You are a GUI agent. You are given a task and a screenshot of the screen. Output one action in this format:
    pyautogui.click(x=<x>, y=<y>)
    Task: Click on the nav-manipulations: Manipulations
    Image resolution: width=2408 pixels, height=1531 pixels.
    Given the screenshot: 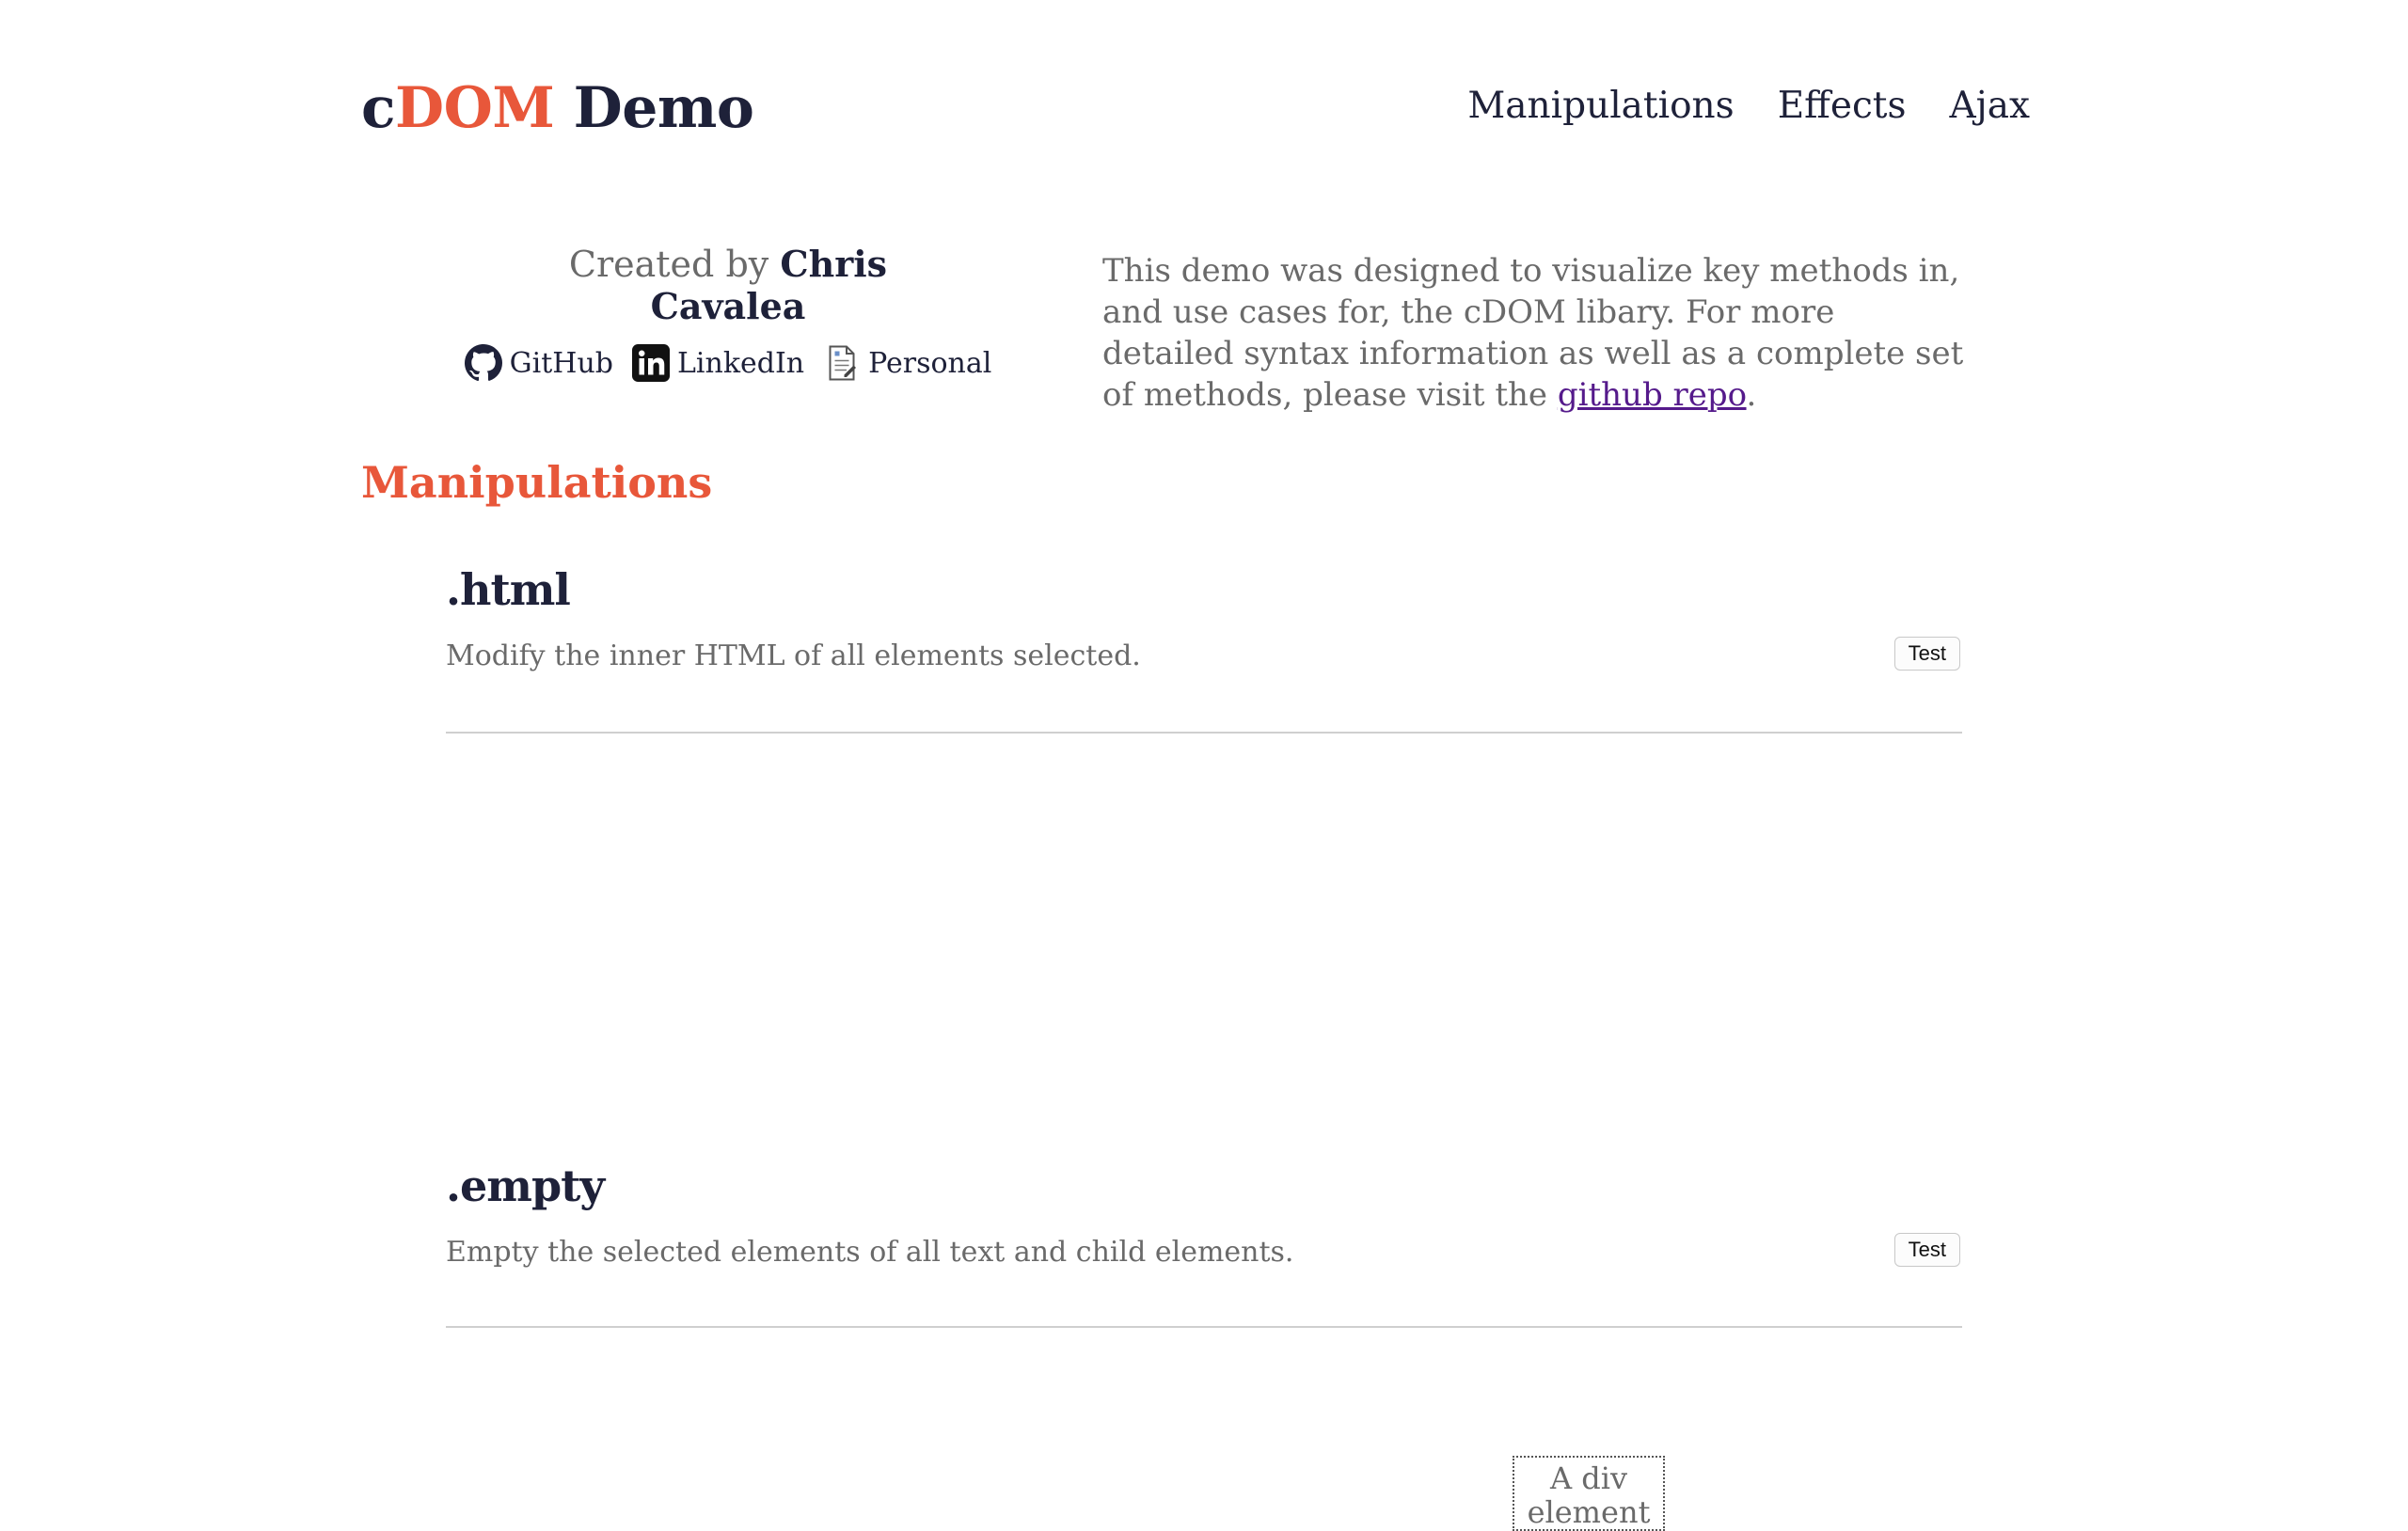 What is the action you would take?
    pyautogui.click(x=1601, y=106)
    